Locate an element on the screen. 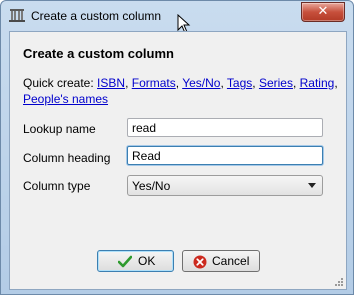 Image resolution: width=354 pixels, height=295 pixels. window-title: Create a custom column is located at coordinates (96, 16).